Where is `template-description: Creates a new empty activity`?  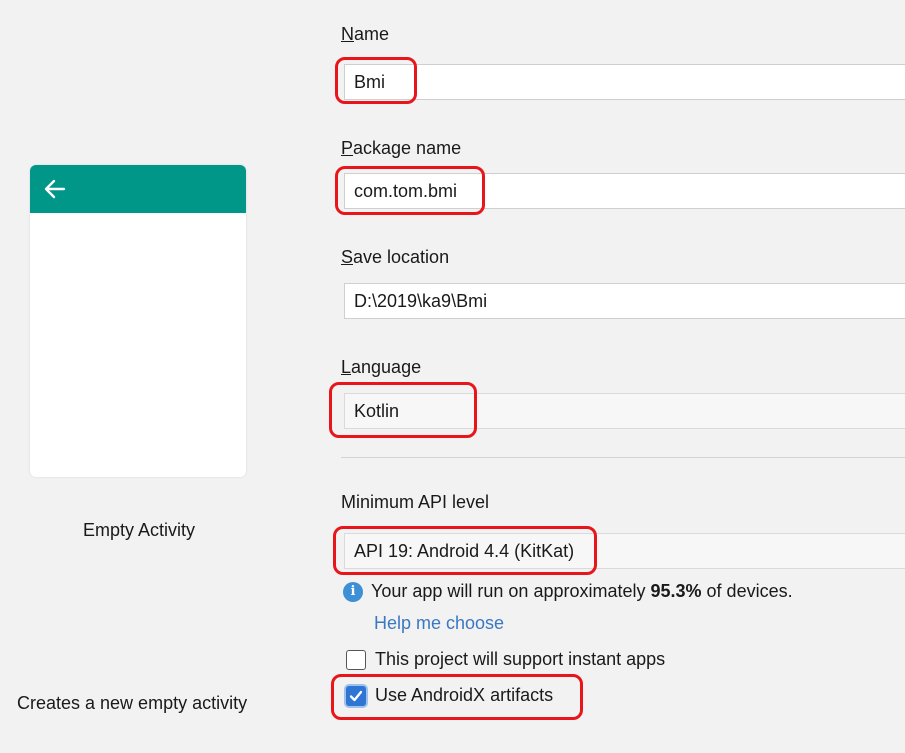
template-description: Creates a new empty activity is located at coordinates (132, 703).